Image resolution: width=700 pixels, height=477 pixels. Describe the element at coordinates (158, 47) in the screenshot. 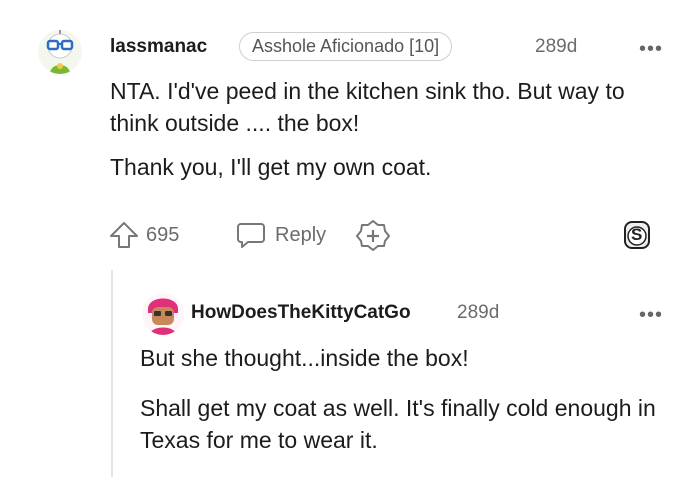

I see `comment-username: lassmanac` at that location.